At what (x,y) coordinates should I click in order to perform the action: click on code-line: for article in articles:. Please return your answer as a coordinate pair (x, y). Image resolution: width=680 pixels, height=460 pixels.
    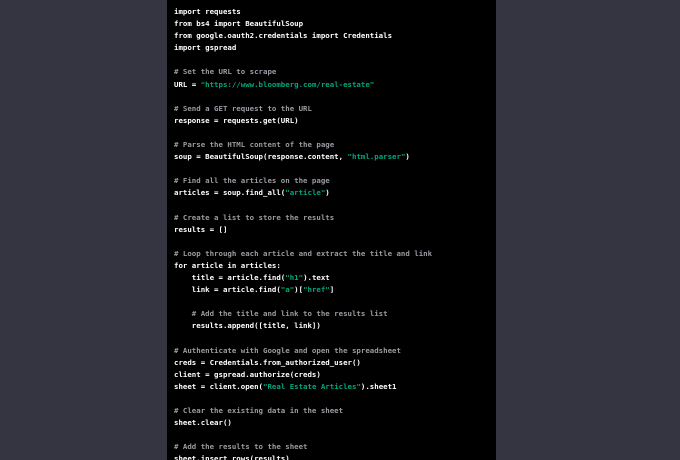
    Looking at the image, I should click on (303, 266).